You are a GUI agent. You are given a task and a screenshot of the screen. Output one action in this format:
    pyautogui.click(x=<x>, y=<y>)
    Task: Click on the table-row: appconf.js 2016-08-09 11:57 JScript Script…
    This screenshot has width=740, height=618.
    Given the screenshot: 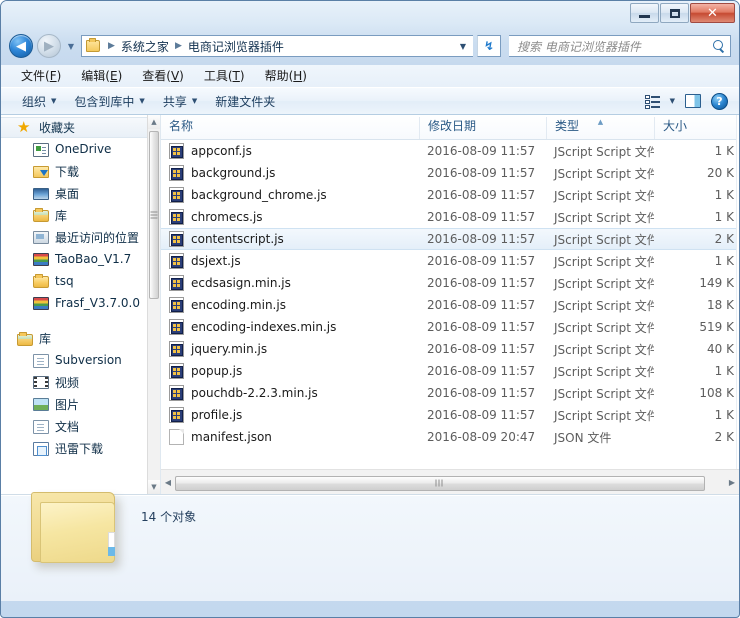 What is the action you would take?
    pyautogui.click(x=450, y=151)
    